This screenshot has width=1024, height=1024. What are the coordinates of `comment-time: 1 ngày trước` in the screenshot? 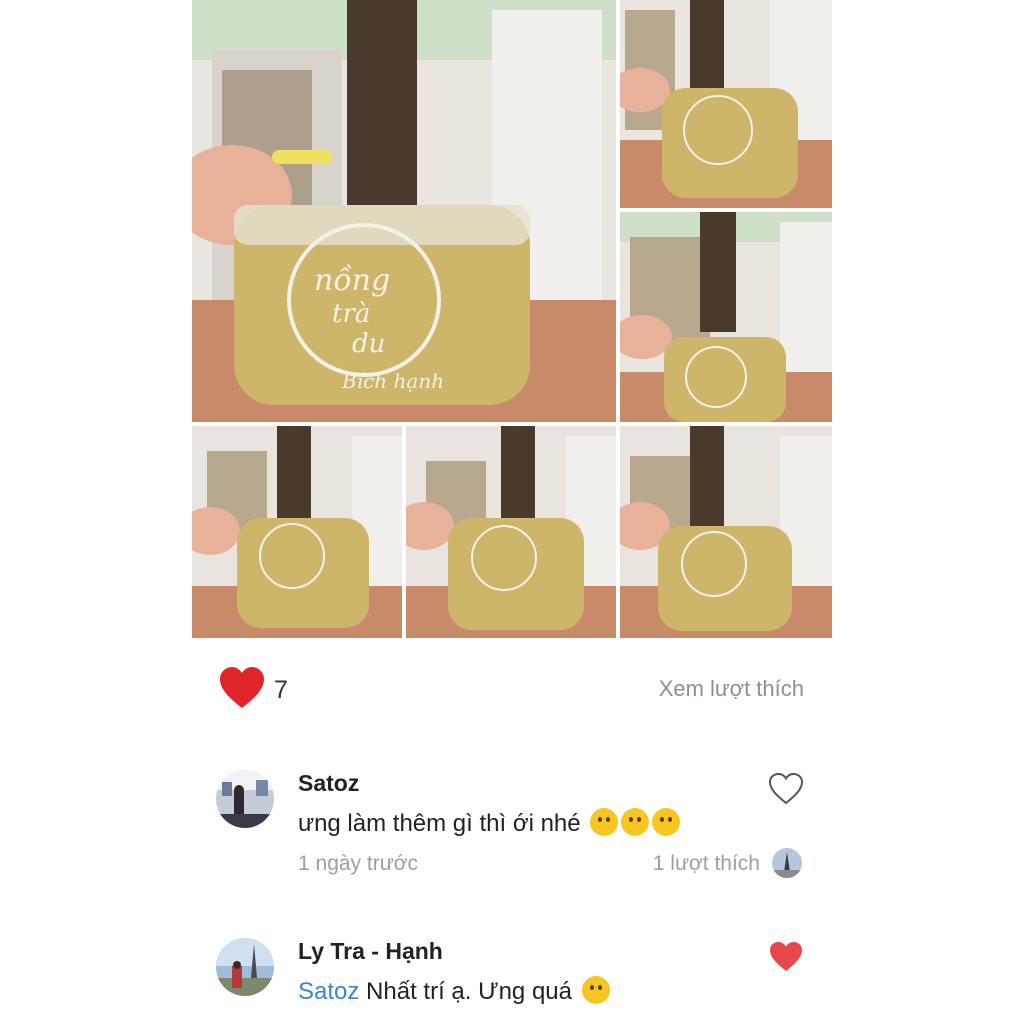 It's located at (358, 863).